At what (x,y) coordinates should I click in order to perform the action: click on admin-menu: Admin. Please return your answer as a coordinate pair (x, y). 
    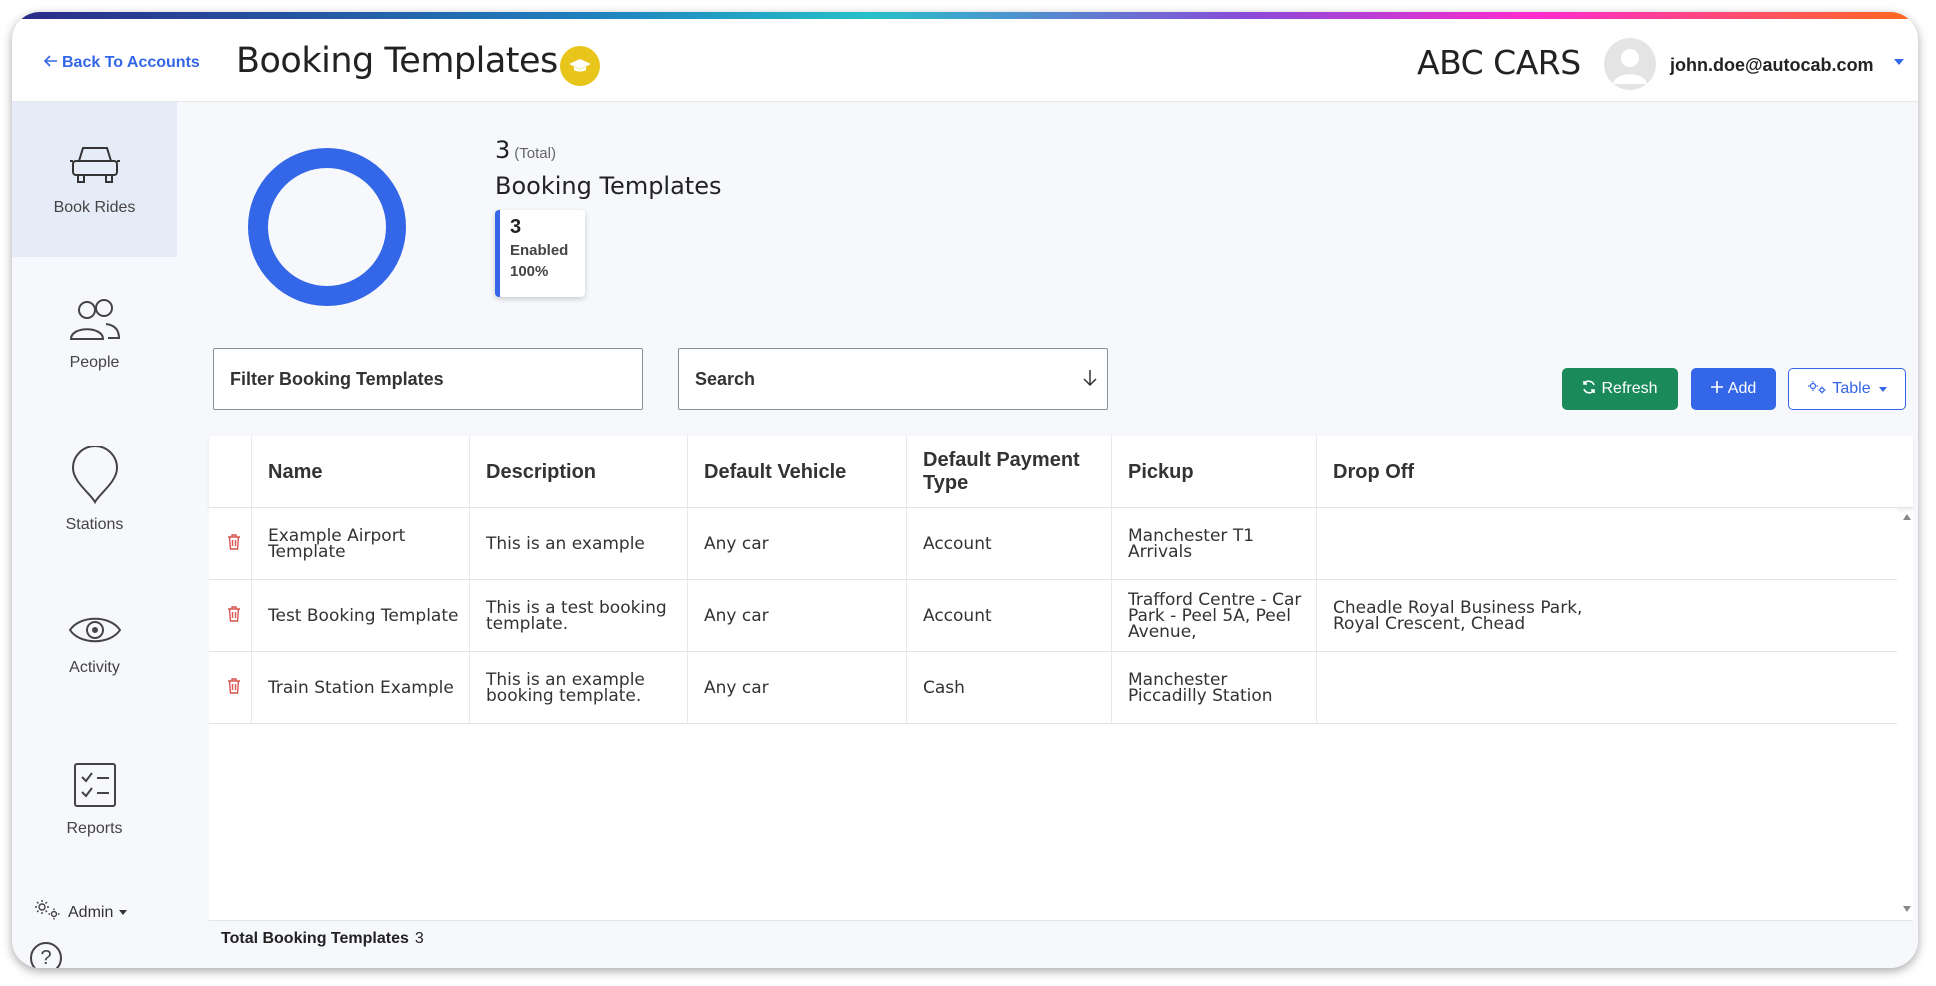
    Looking at the image, I should click on (81, 912).